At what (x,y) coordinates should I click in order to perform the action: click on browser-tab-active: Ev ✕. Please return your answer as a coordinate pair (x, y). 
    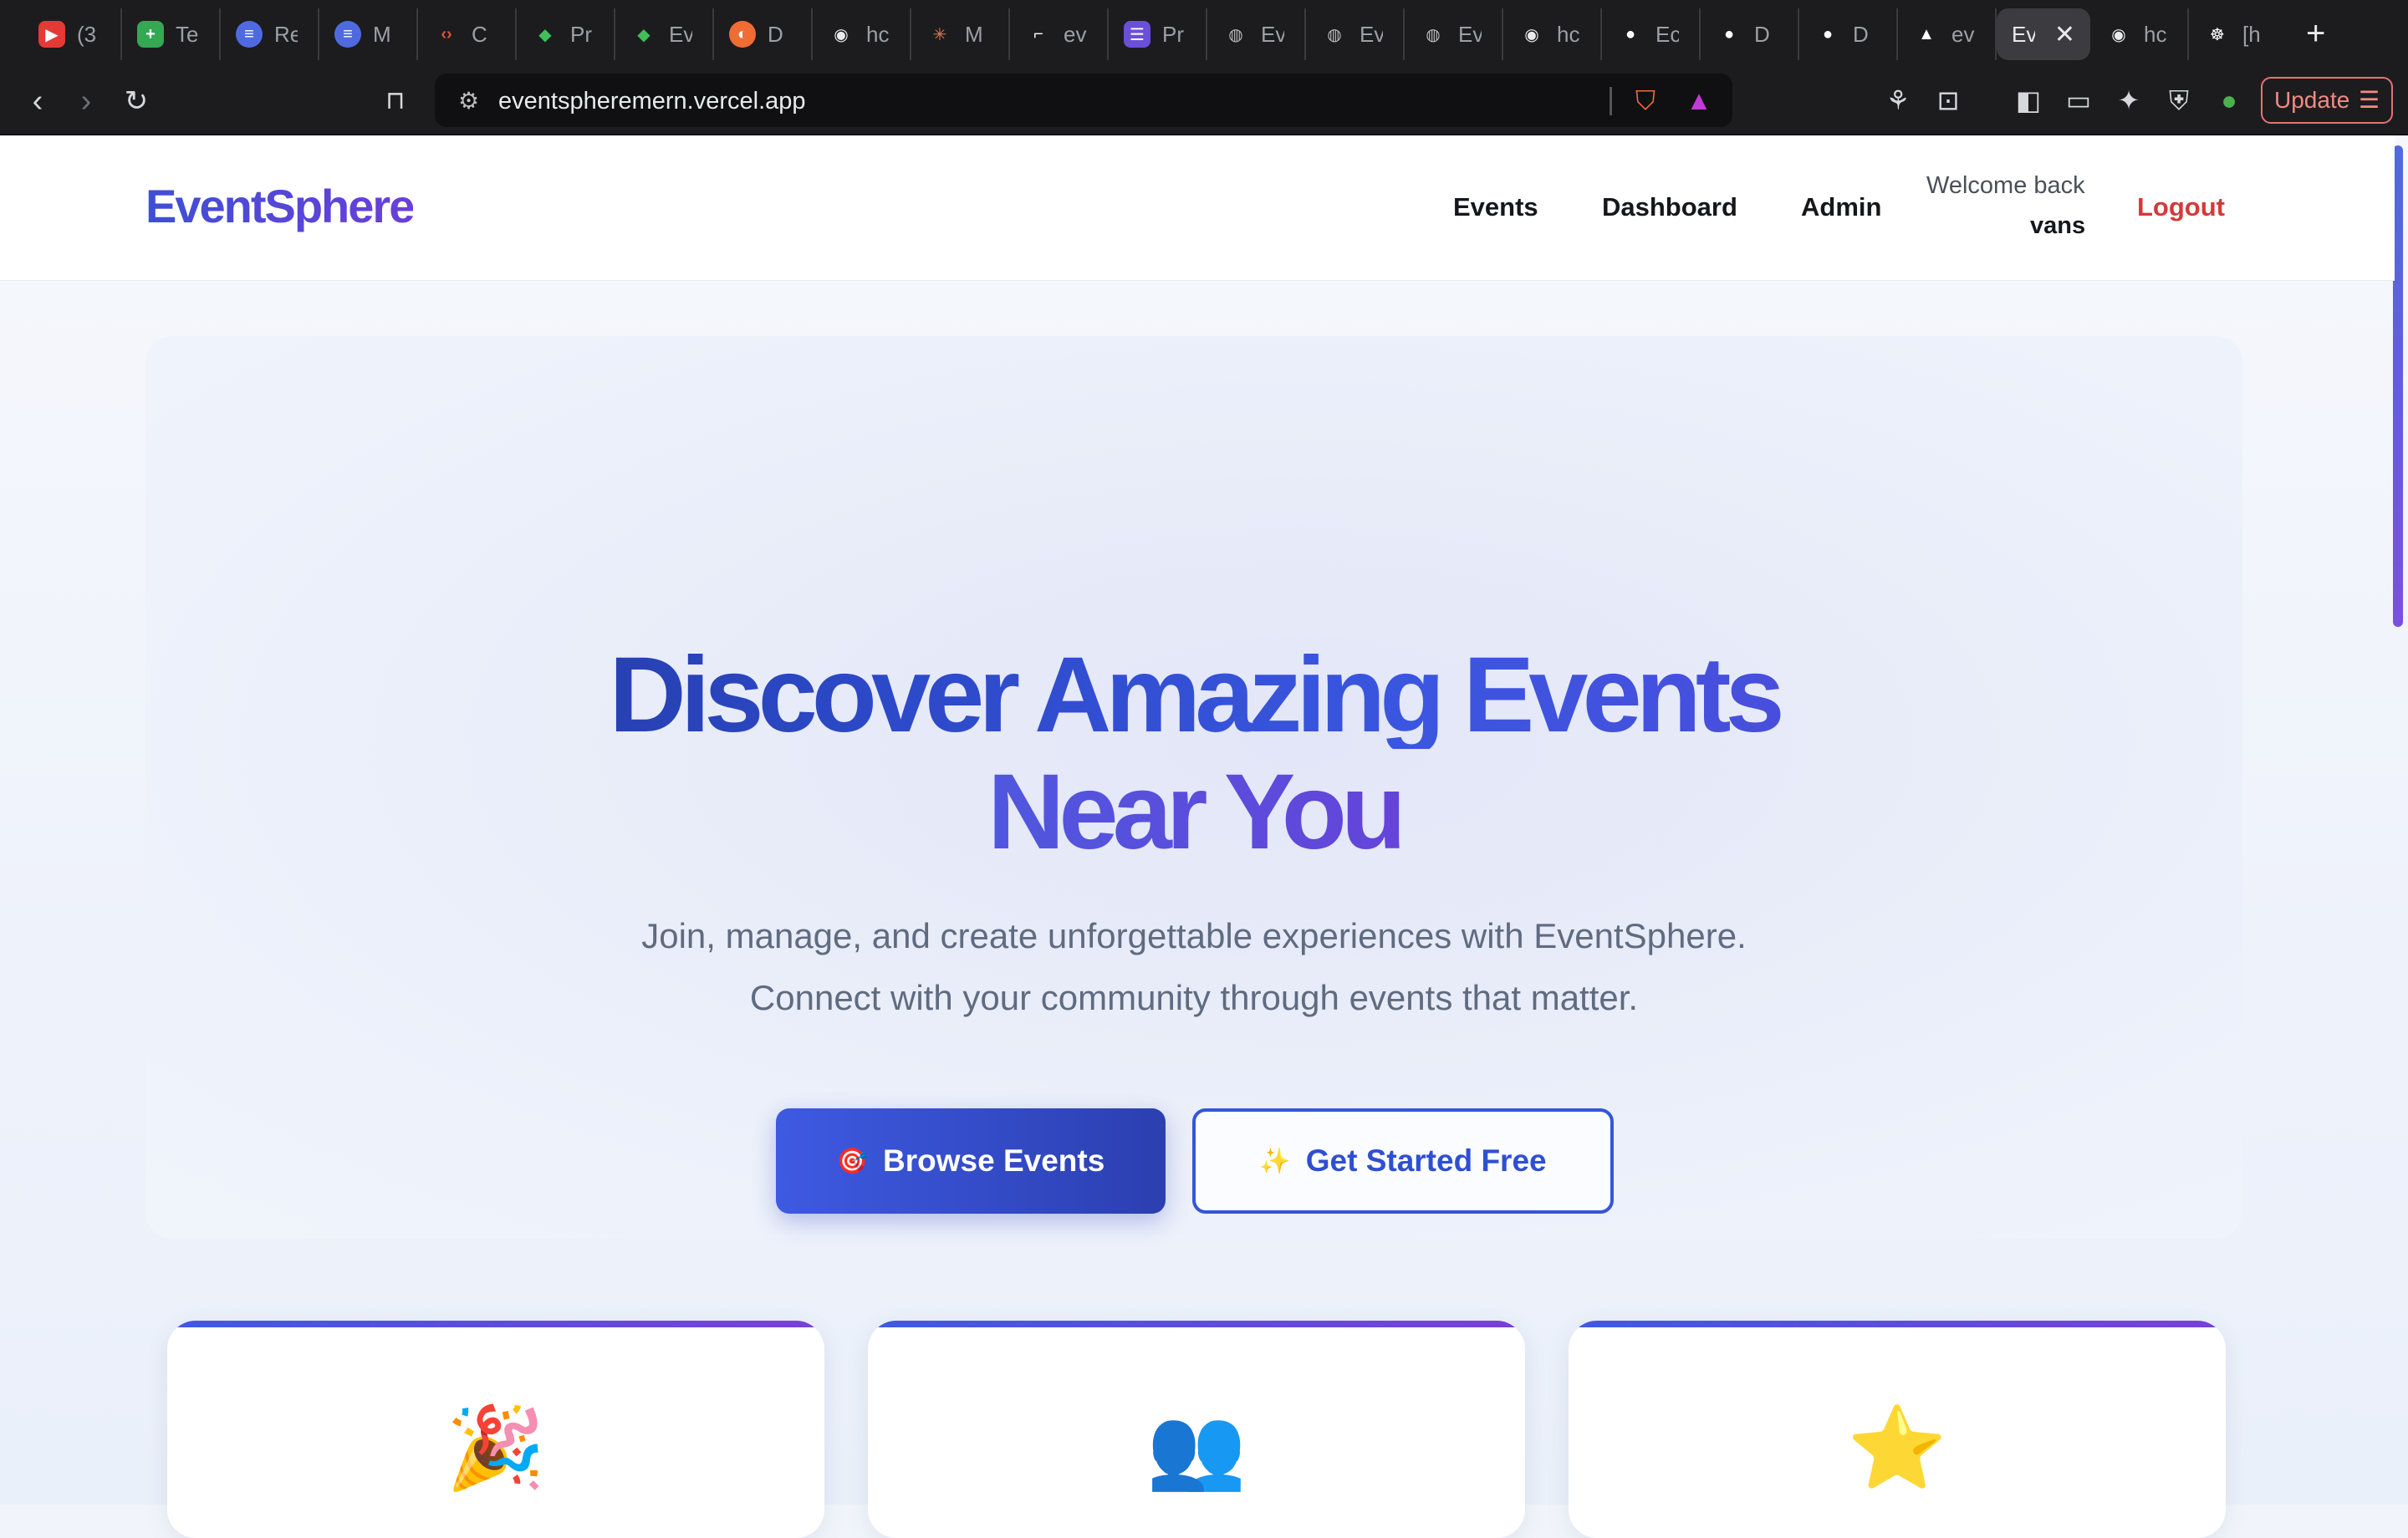
    Looking at the image, I should click on (2043, 34).